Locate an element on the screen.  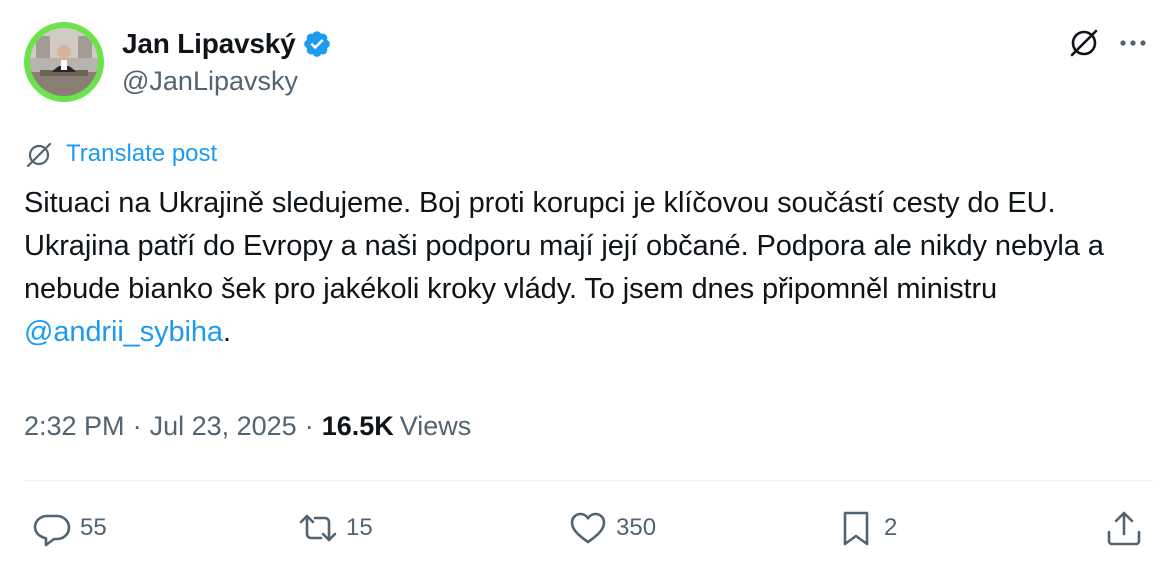
author-display-name: Jan Lipavský is located at coordinates (209, 44).